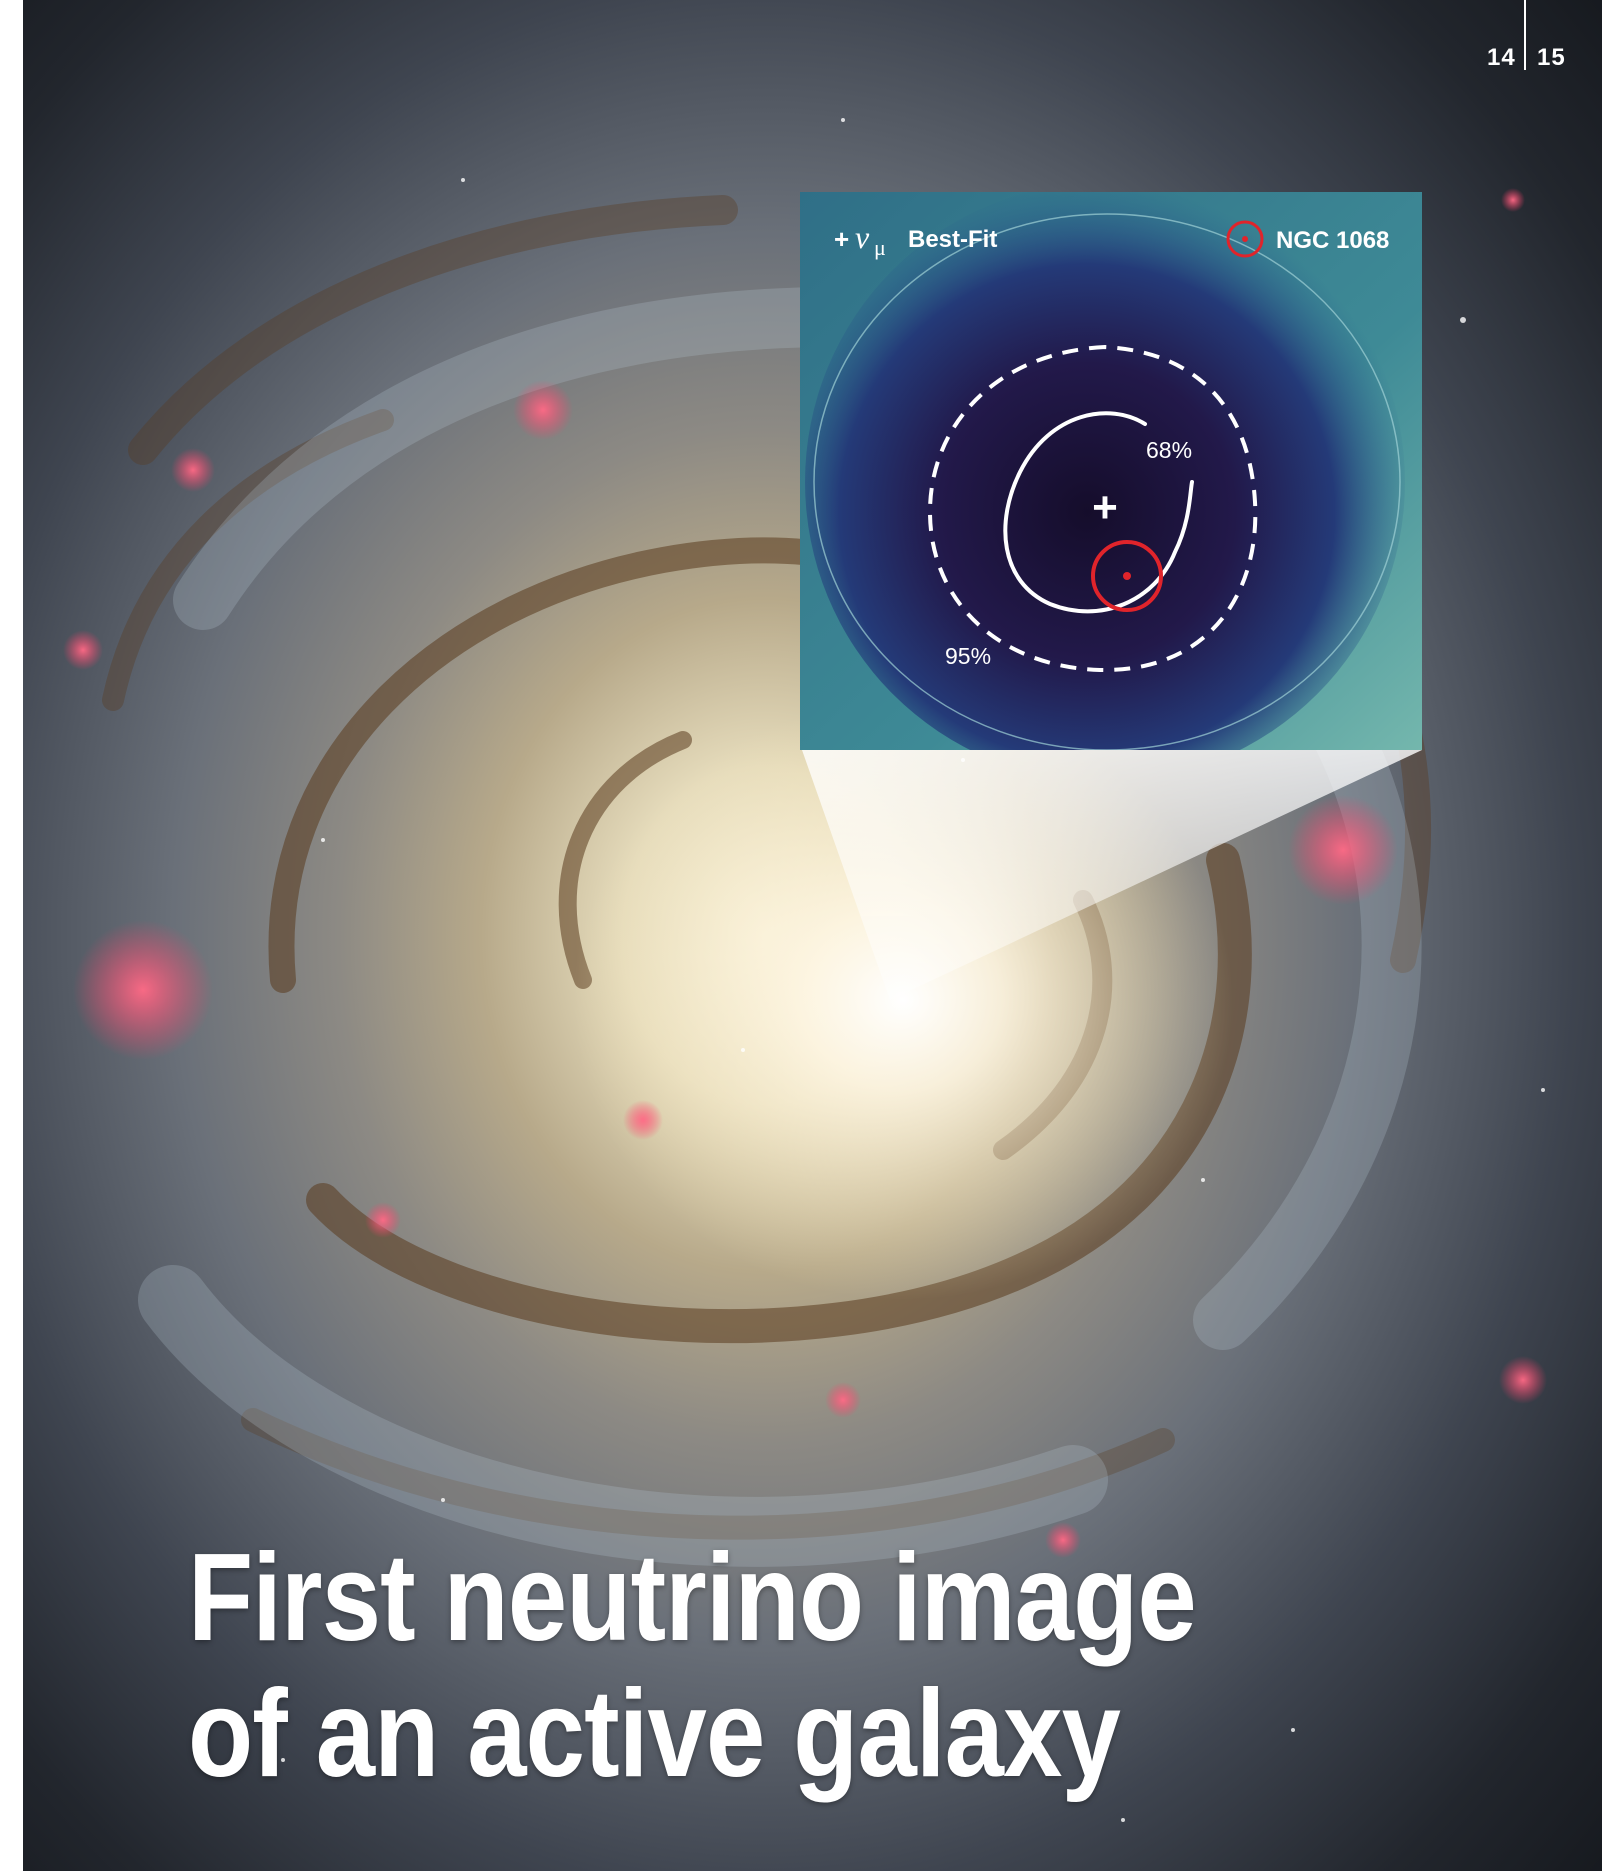  What do you see at coordinates (692, 1598) in the screenshot?
I see `headline-line-1: First neutrino image` at bounding box center [692, 1598].